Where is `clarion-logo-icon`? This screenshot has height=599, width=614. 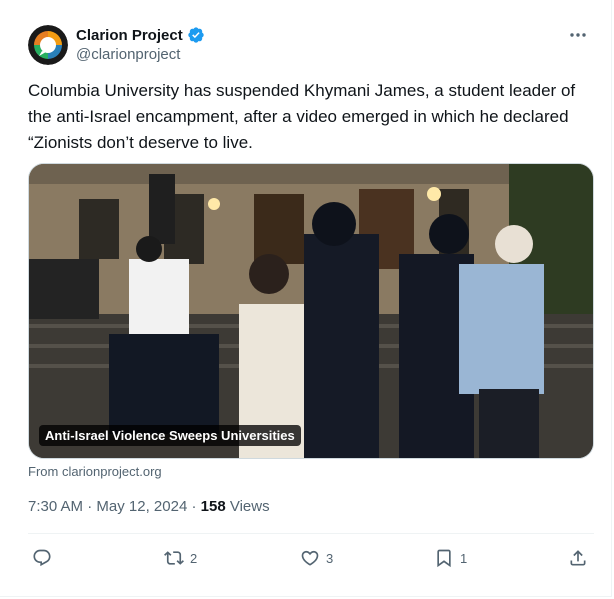
clarion-logo-icon is located at coordinates (48, 45).